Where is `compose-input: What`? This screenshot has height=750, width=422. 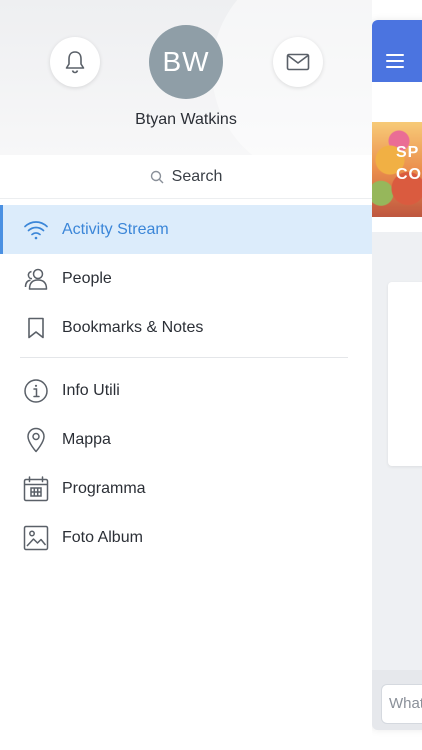
compose-input: What is located at coordinates (401, 704).